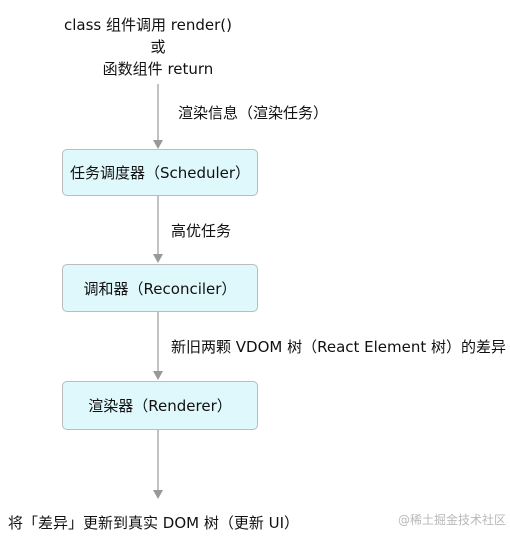 Image resolution: width=510 pixels, height=539 pixels. Describe the element at coordinates (339, 347) in the screenshot. I see `edge-label-vdom-diff: 新旧两颗 VDOM 树（React Element 树）的差异` at that location.